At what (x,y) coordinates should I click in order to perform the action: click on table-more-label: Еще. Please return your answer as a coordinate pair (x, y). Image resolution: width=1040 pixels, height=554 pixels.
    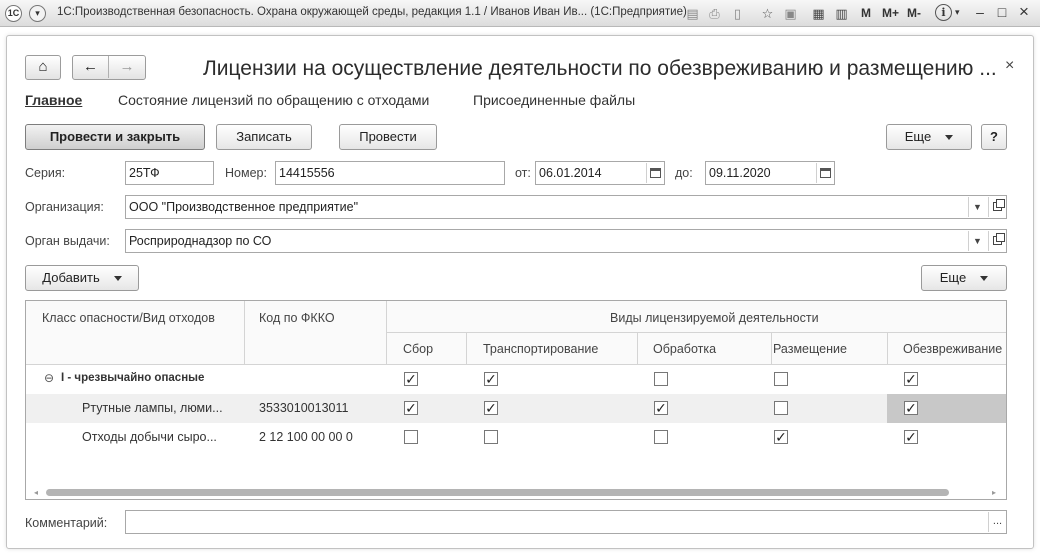
    Looking at the image, I should click on (953, 277).